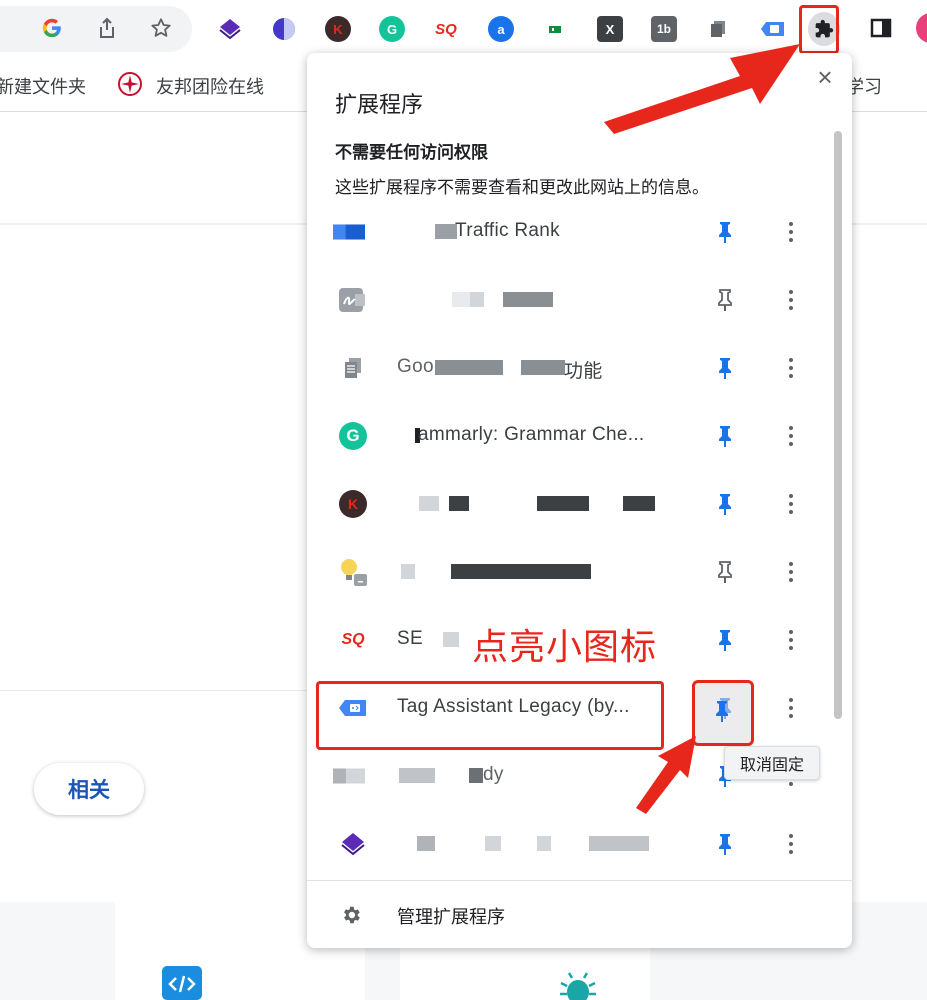  What do you see at coordinates (52, 28) in the screenshot?
I see `google-g-icon` at bounding box center [52, 28].